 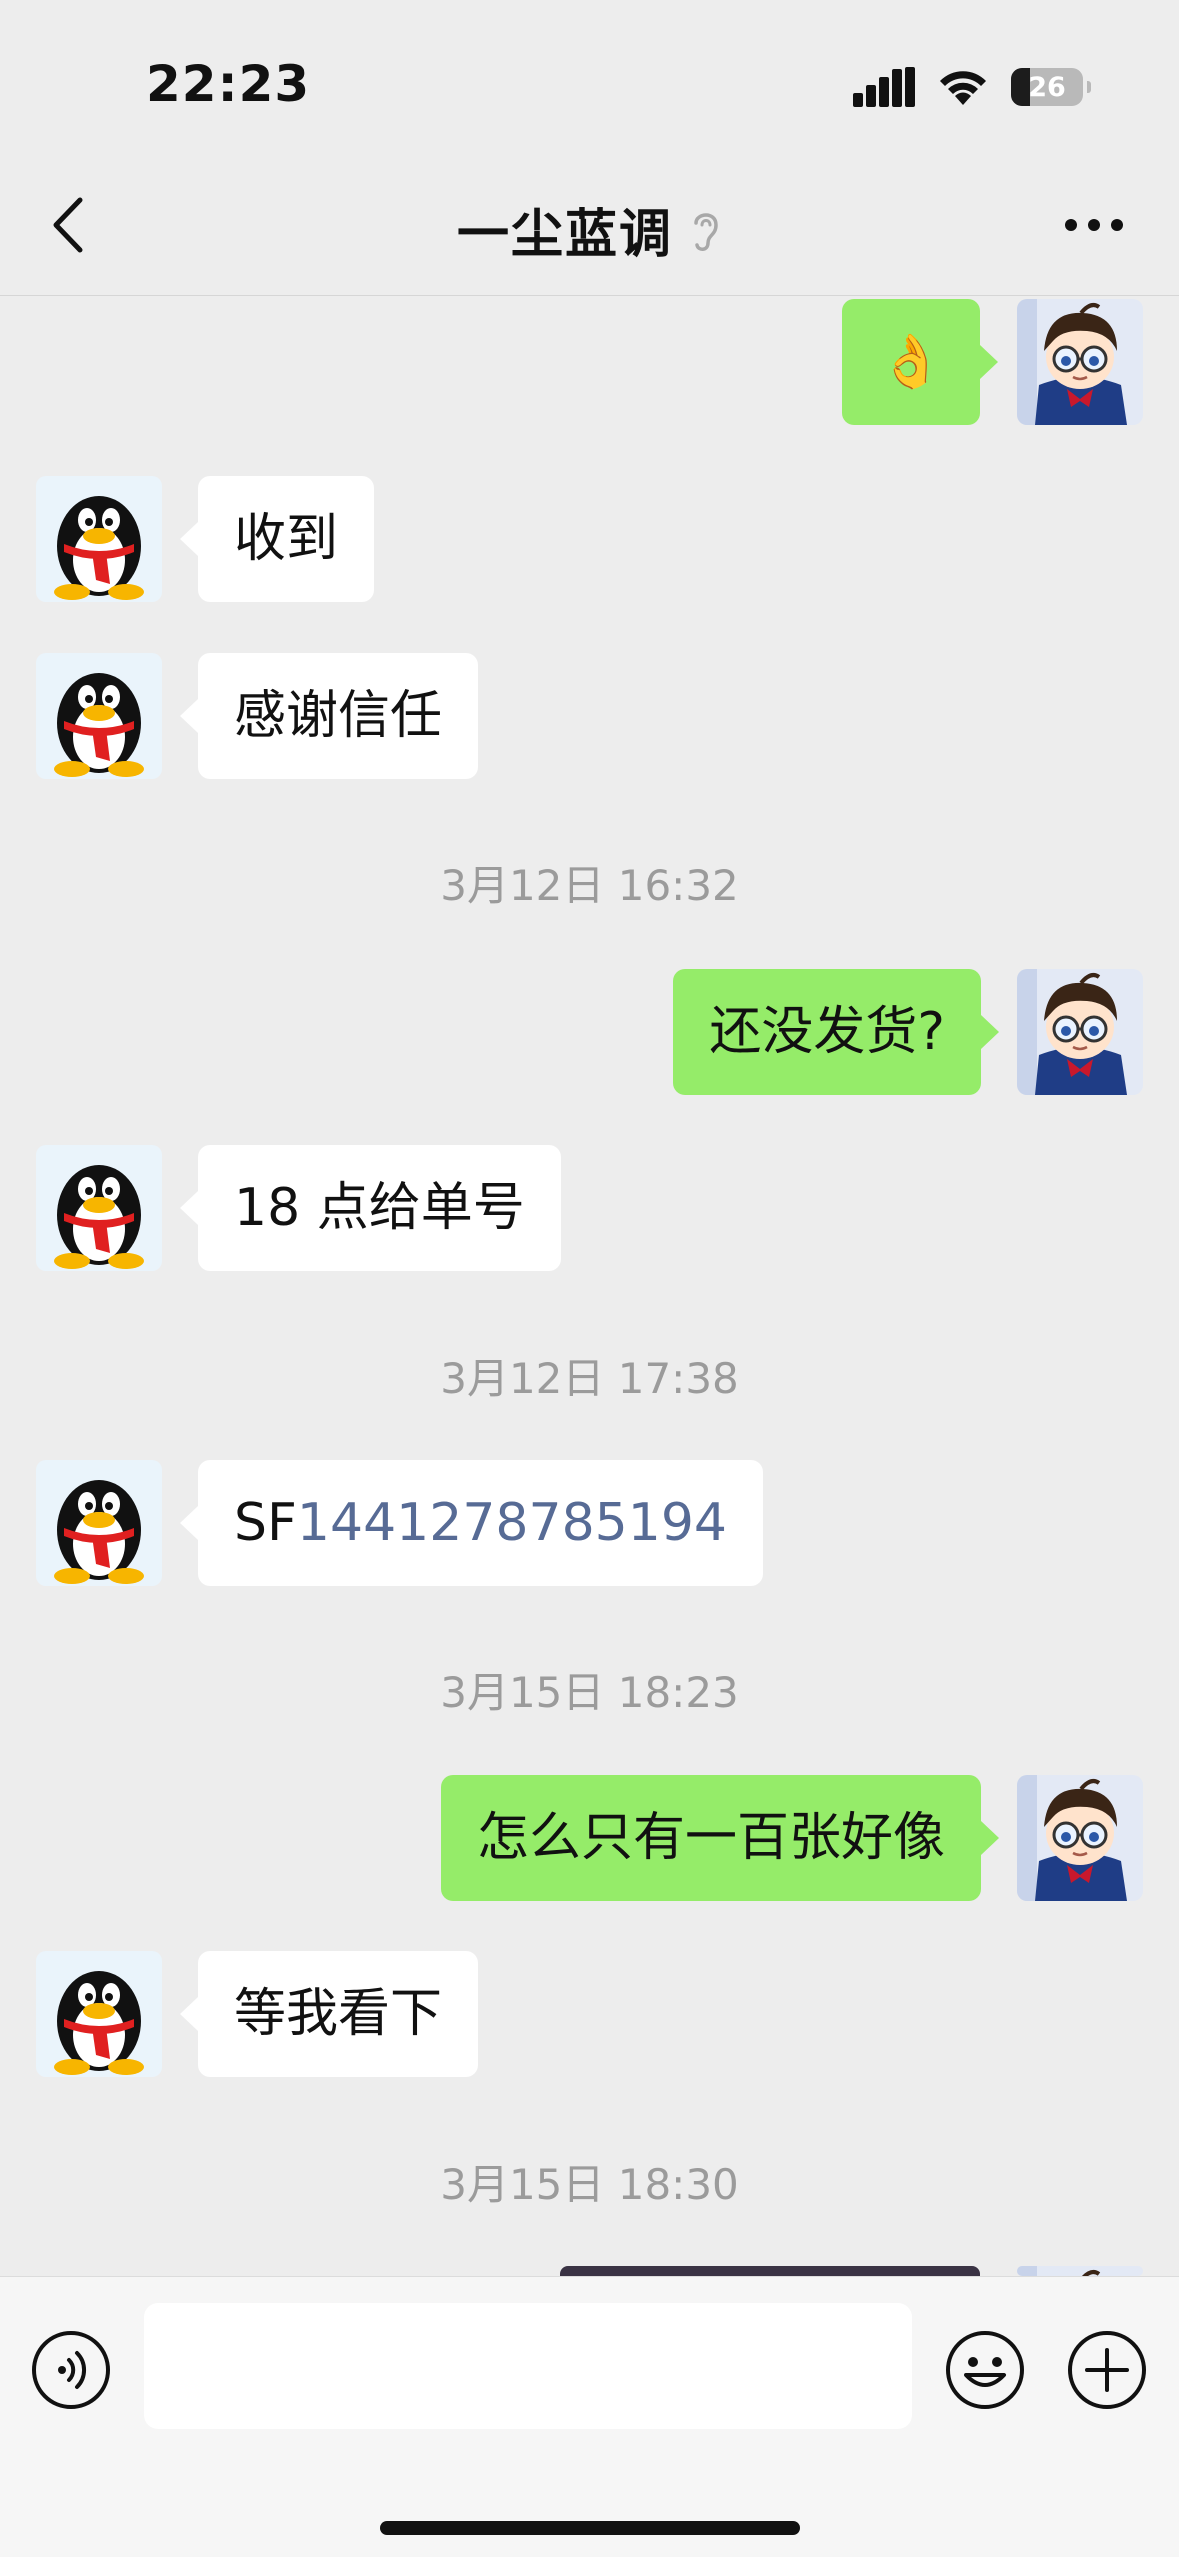 I want to click on message-received: 收到, so click(x=589, y=541).